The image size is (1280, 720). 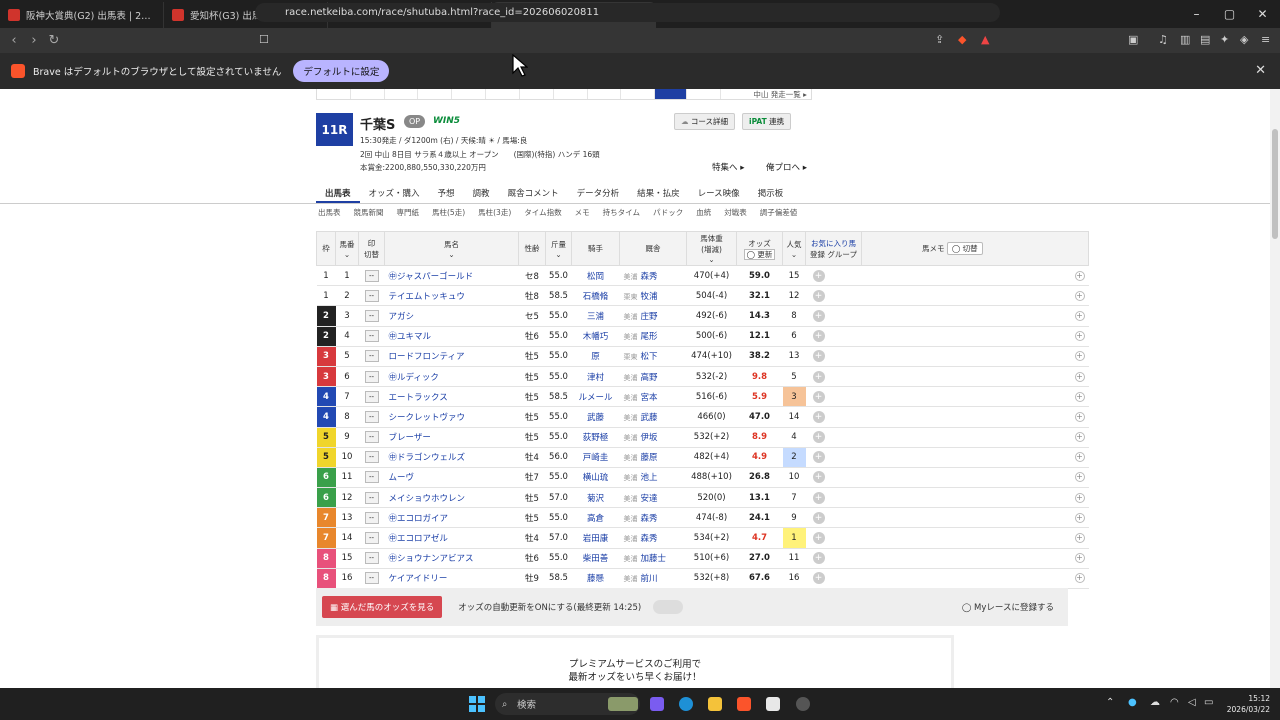 What do you see at coordinates (264, 39) in the screenshot?
I see `bookmark-icon: ☐` at bounding box center [264, 39].